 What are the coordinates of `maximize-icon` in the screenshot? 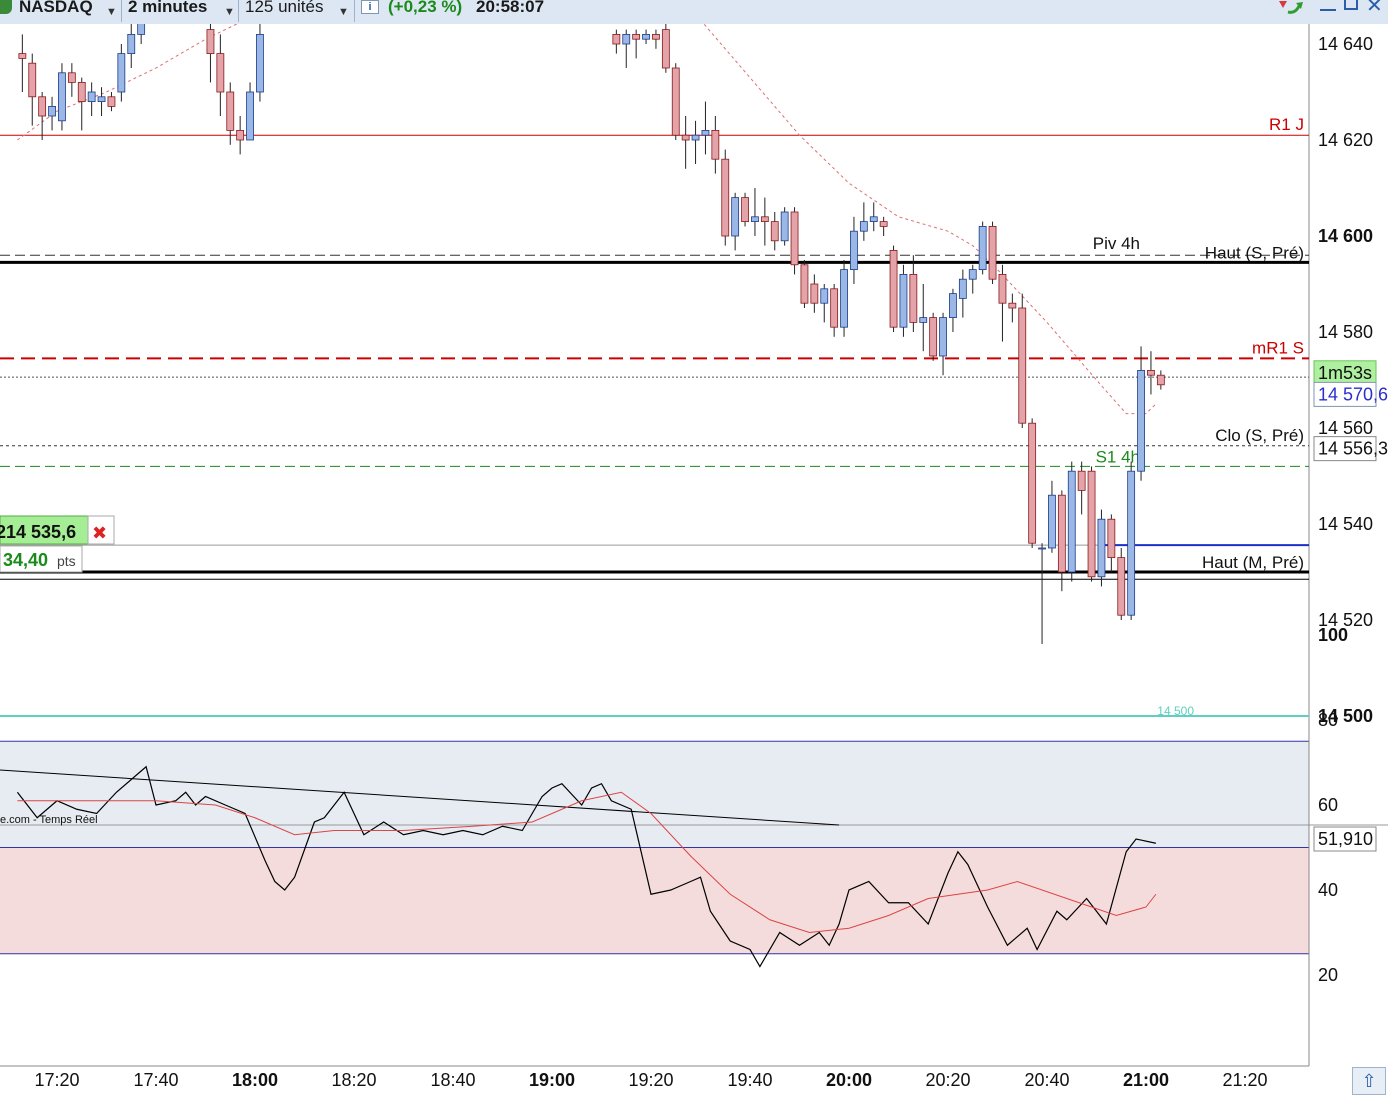 It's located at (1351, 5).